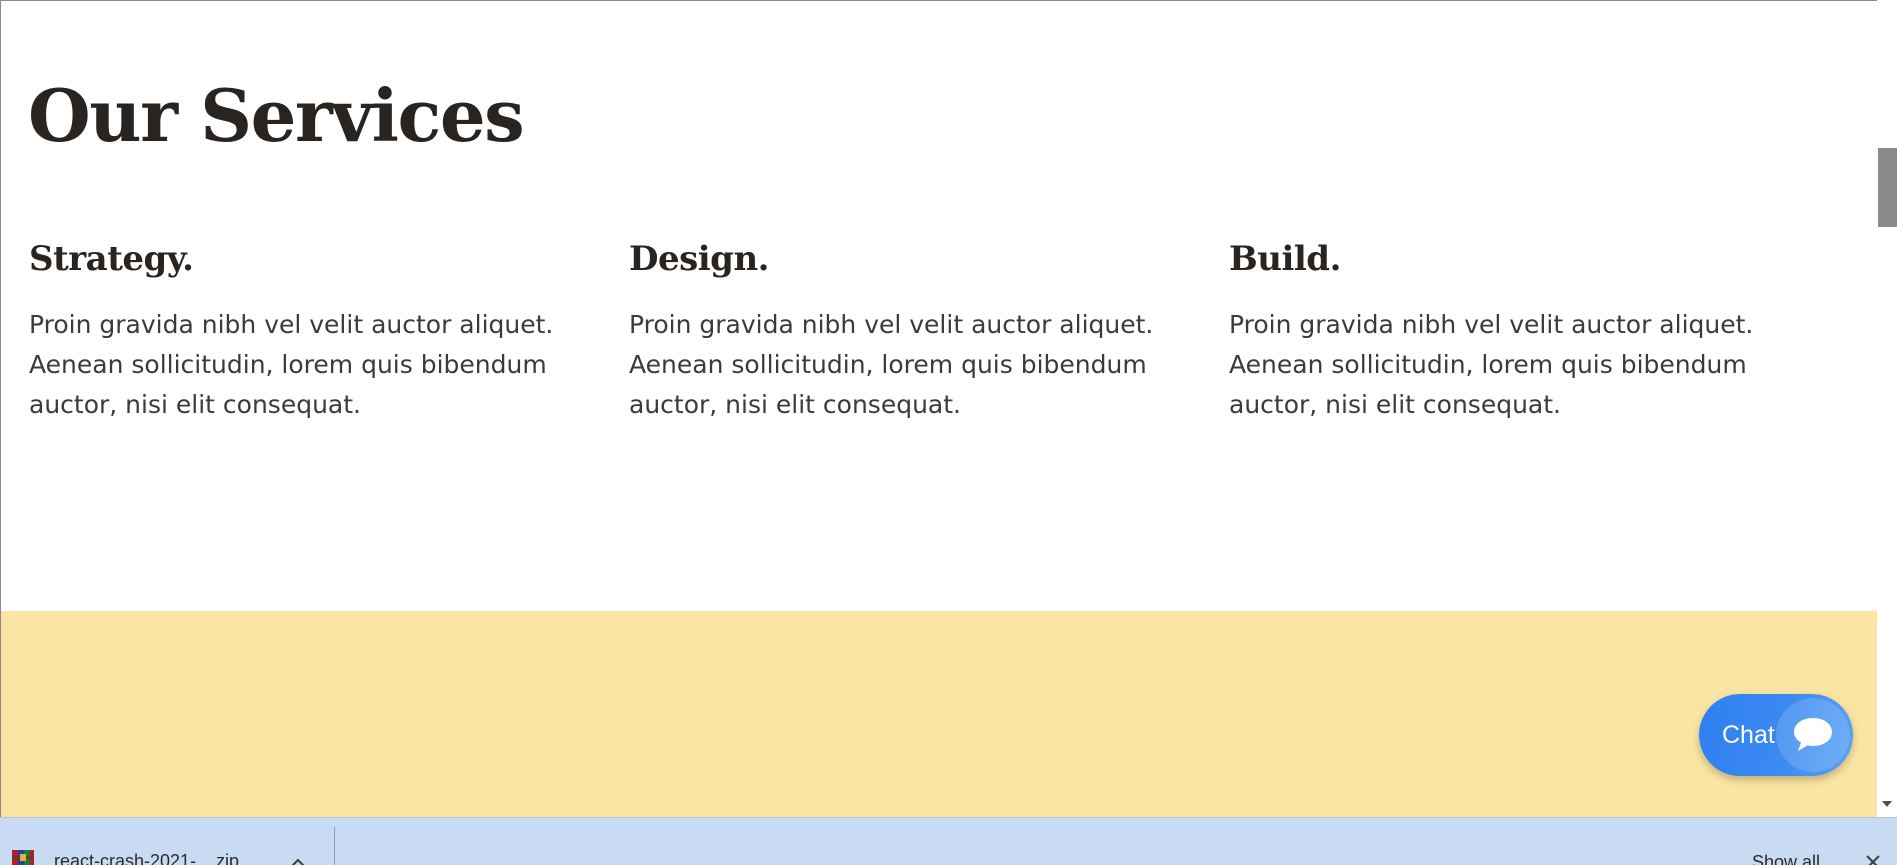 Image resolution: width=1897 pixels, height=865 pixels. Describe the element at coordinates (1285, 259) in the screenshot. I see `service-heading: Build.` at that location.